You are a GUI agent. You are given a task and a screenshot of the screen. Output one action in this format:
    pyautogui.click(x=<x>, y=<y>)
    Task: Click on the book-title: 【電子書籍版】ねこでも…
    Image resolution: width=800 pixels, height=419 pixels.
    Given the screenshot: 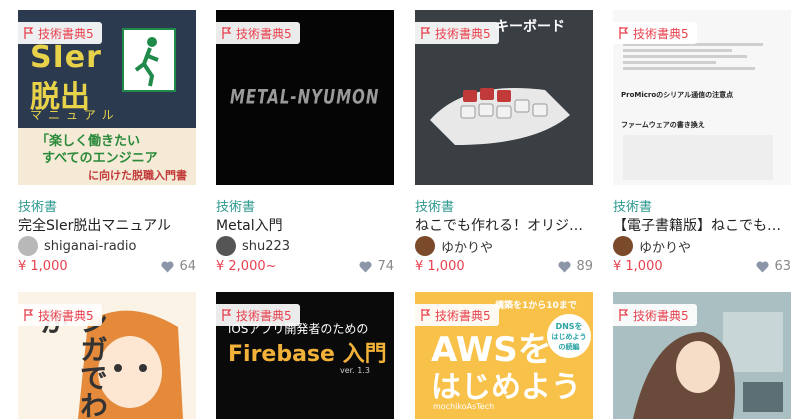 What is the action you would take?
    pyautogui.click(x=702, y=225)
    